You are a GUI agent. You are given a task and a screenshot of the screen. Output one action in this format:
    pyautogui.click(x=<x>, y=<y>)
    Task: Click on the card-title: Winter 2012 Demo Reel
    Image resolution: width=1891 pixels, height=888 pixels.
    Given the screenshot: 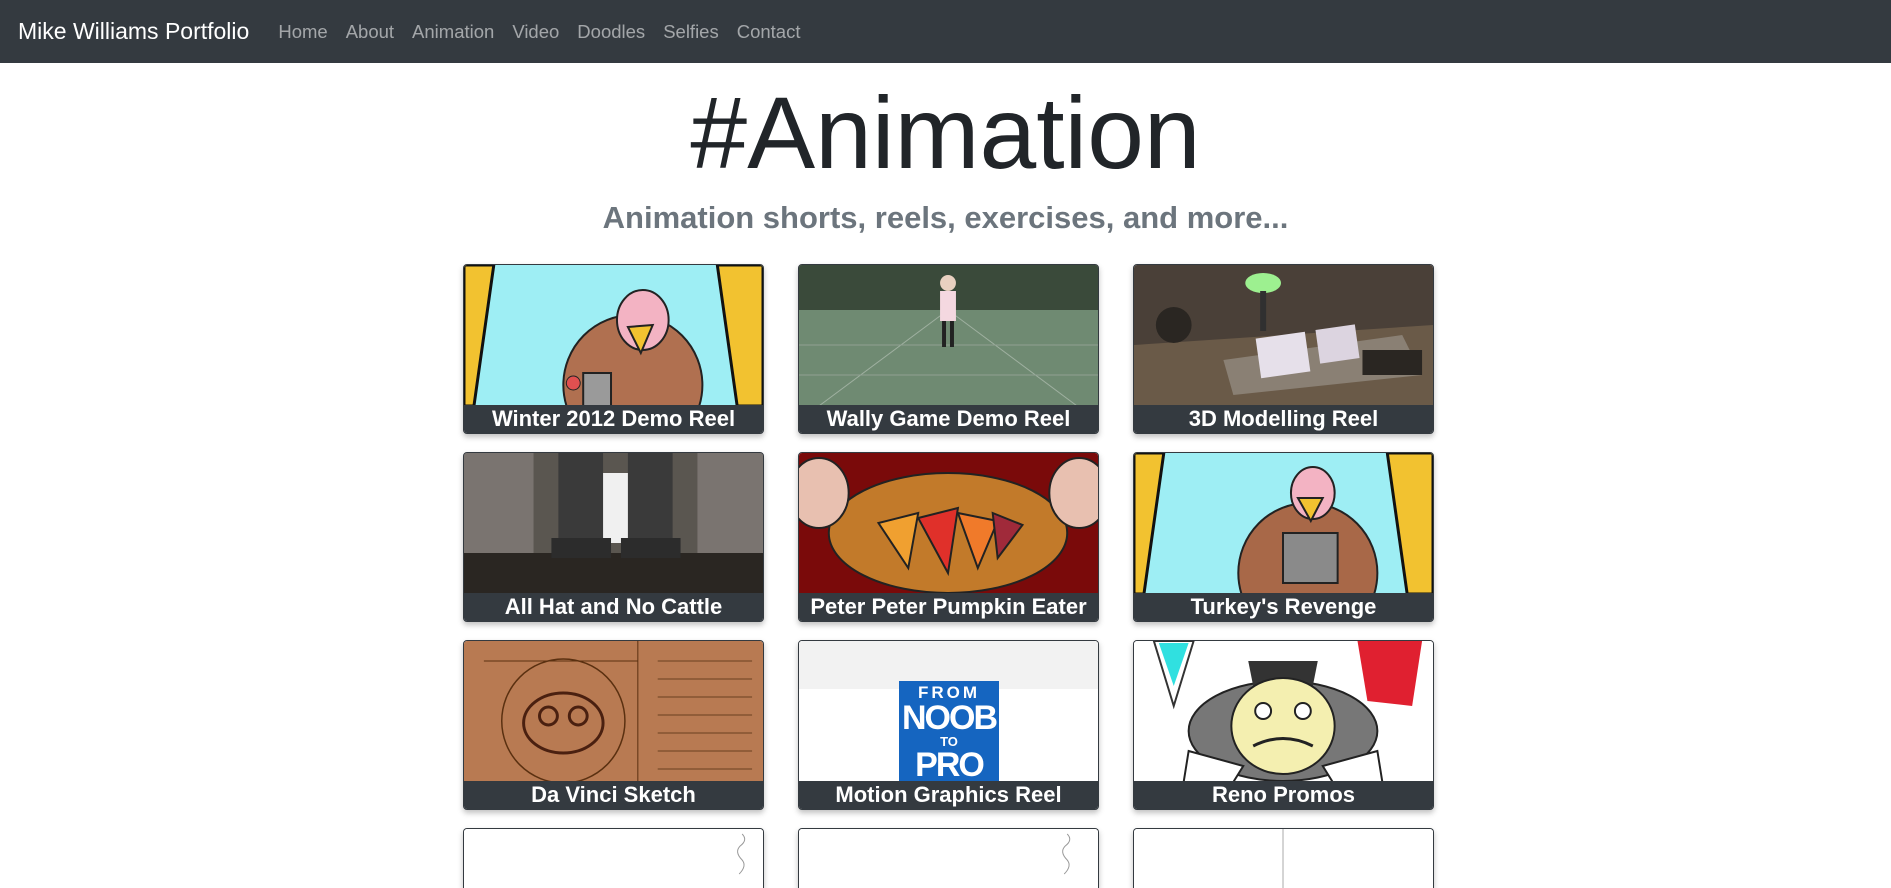 What is the action you would take?
    pyautogui.click(x=613, y=419)
    